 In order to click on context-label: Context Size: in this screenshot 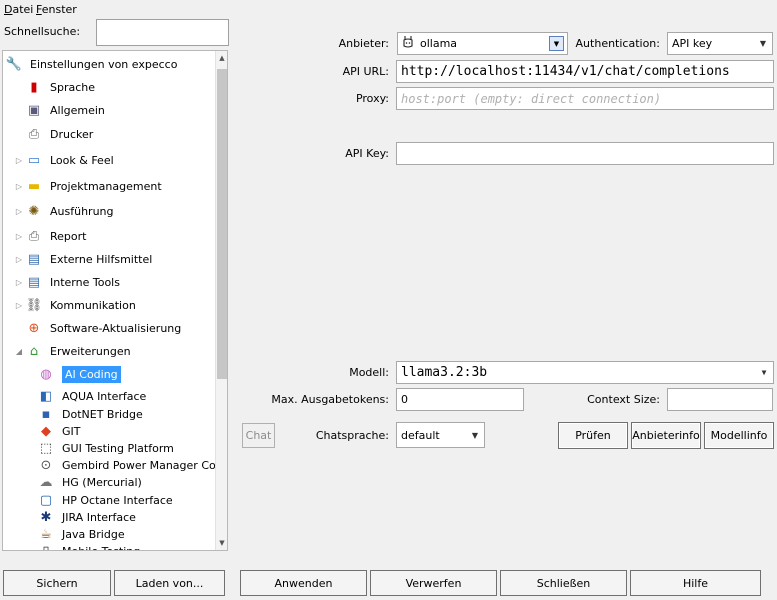, I will do `click(623, 399)`.